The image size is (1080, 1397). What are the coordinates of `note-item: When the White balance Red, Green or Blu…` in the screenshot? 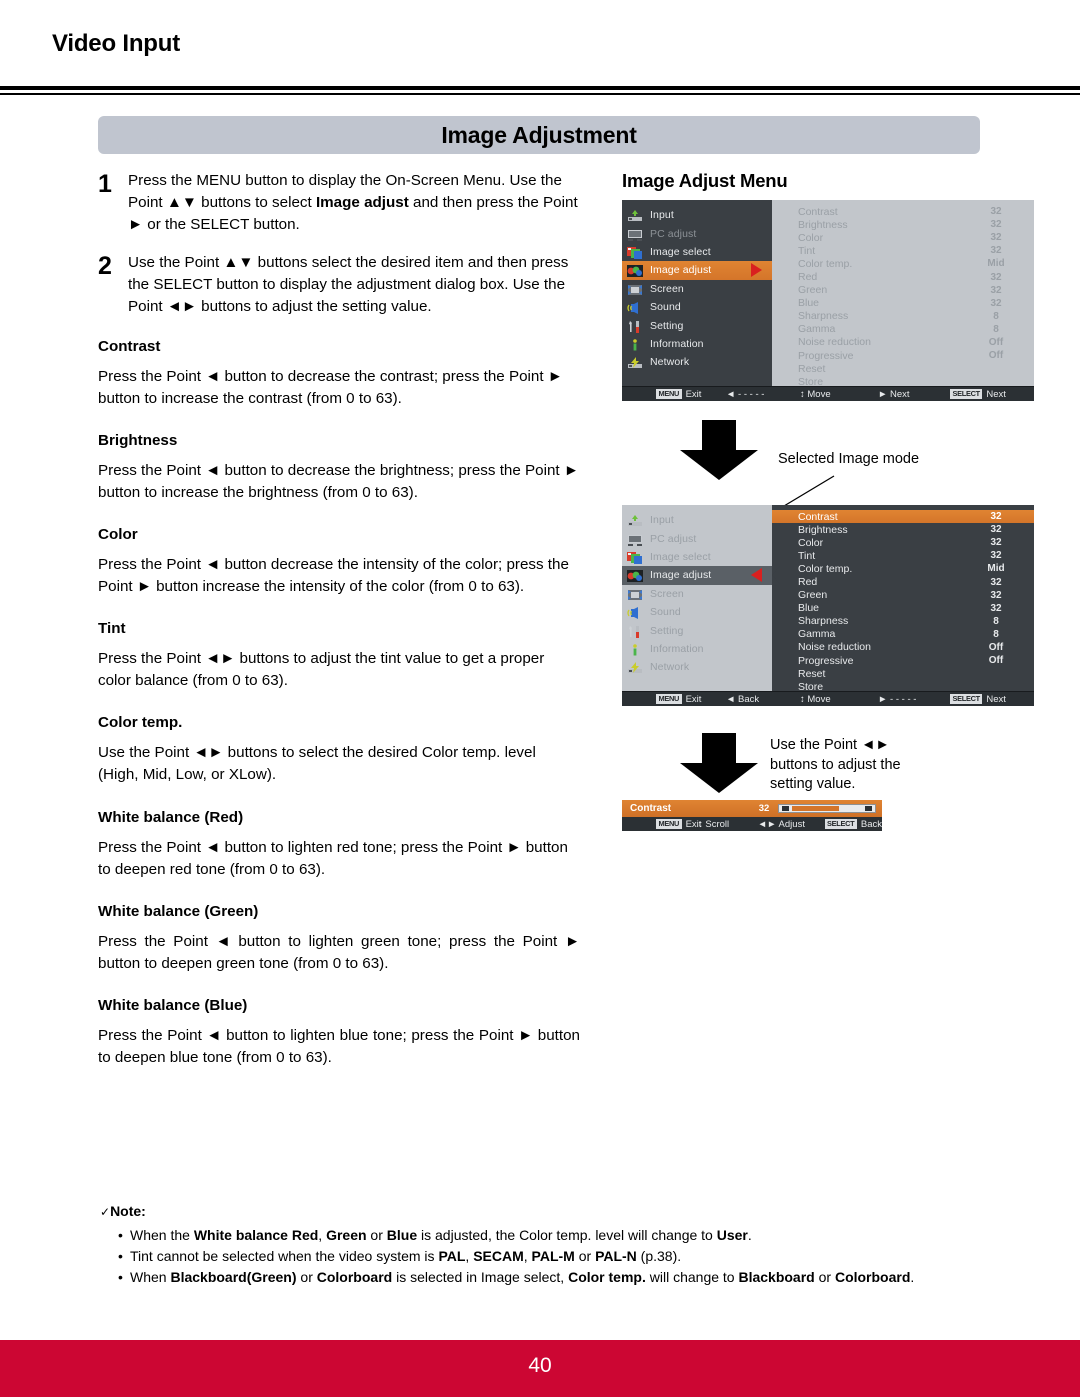 It's located at (559, 1235).